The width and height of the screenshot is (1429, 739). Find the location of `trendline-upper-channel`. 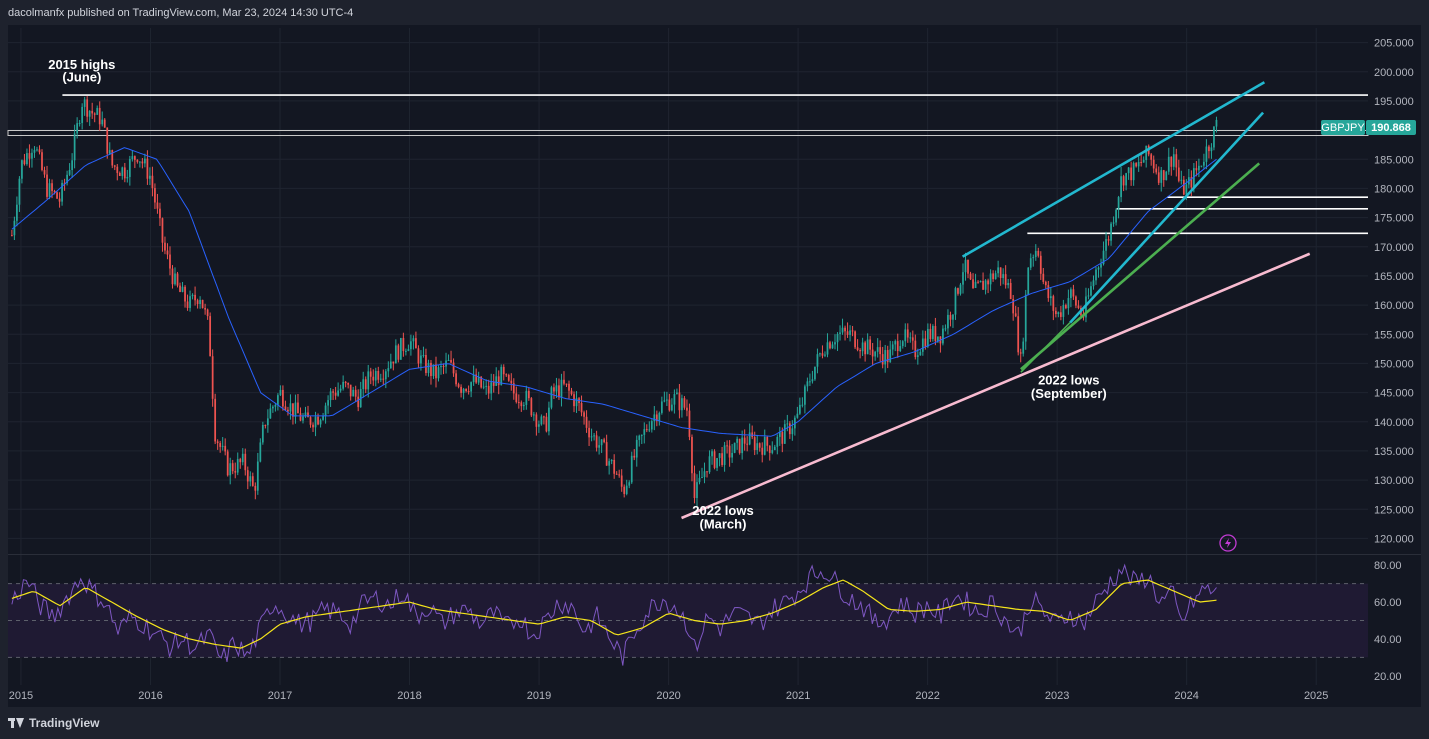

trendline-upper-channel is located at coordinates (1113, 169).